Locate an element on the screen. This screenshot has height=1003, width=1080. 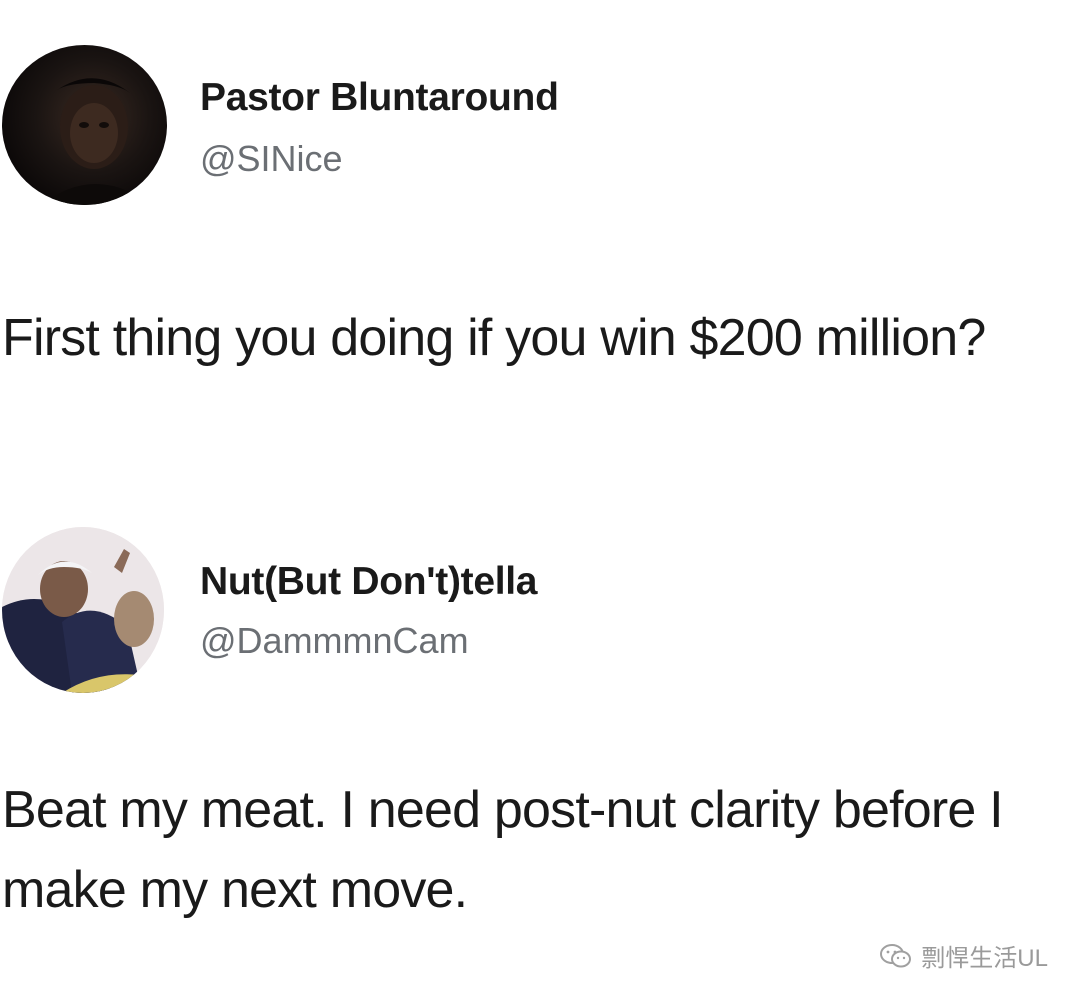
wechat-icon is located at coordinates (896, 955).